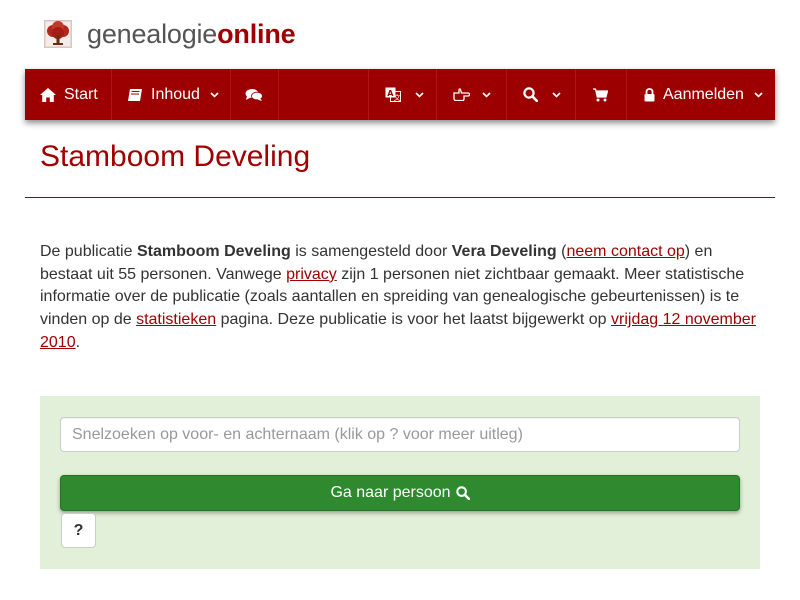 The height and width of the screenshot is (600, 800). What do you see at coordinates (175, 94) in the screenshot?
I see `nav-inhoud-label: Inhoud` at bounding box center [175, 94].